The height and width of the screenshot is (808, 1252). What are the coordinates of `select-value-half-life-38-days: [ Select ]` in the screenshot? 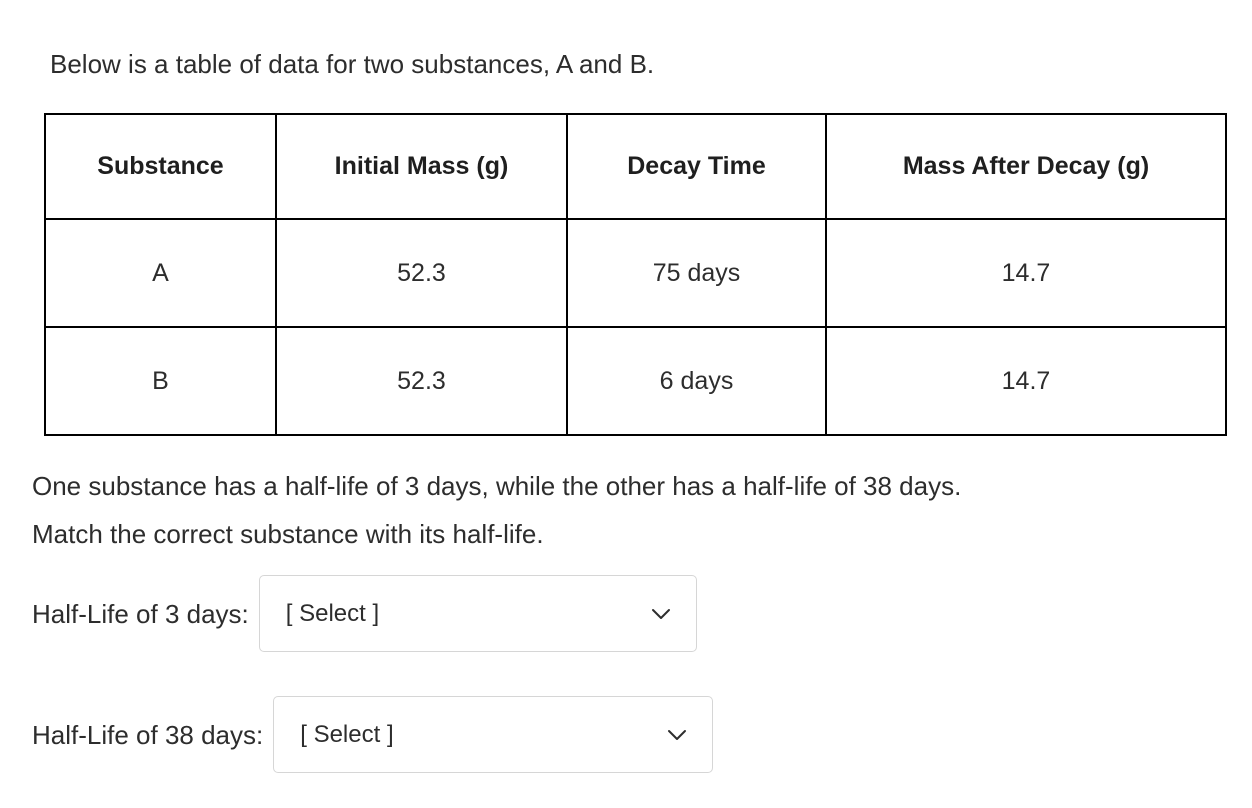 It's located at (347, 734).